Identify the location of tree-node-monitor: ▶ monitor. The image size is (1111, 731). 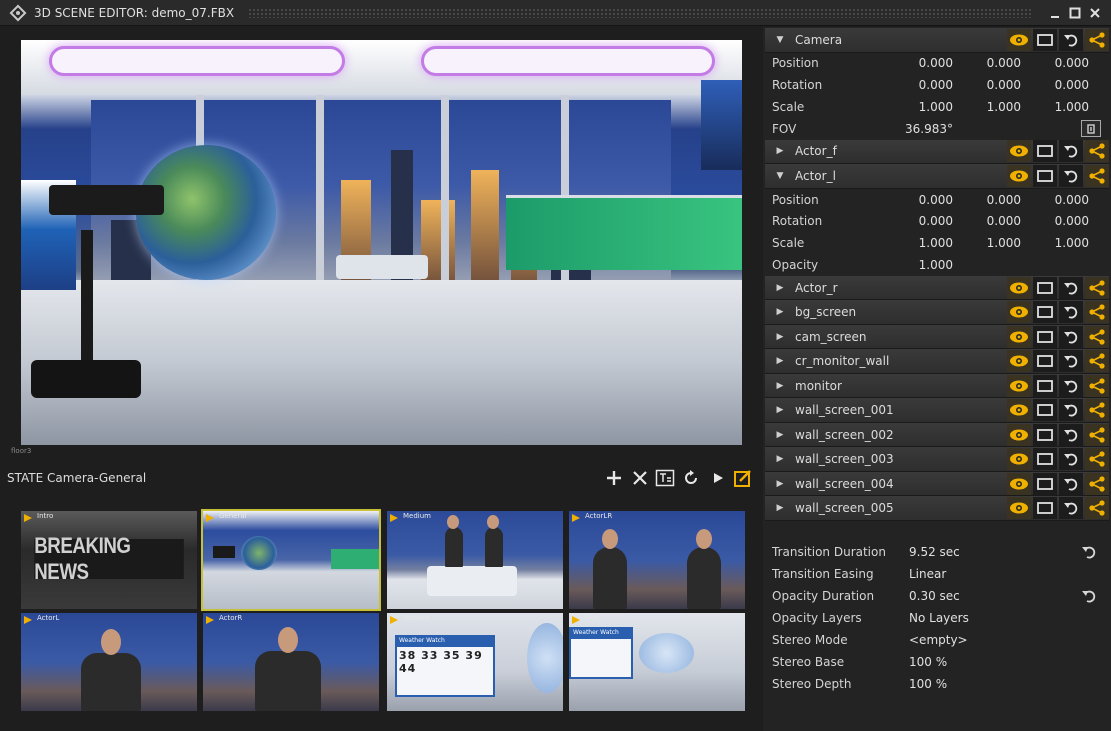
(937, 386).